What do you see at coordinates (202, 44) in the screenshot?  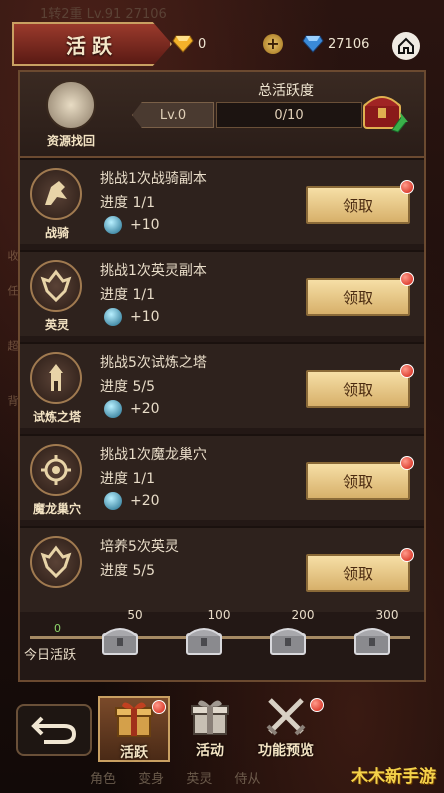 I see `gold-gem-count: 0` at bounding box center [202, 44].